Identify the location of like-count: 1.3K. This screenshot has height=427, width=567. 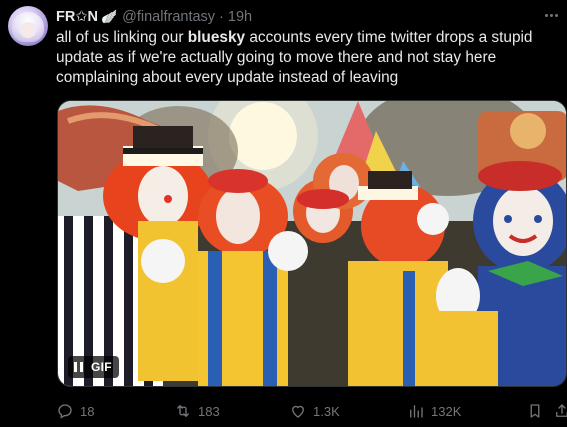
(326, 411).